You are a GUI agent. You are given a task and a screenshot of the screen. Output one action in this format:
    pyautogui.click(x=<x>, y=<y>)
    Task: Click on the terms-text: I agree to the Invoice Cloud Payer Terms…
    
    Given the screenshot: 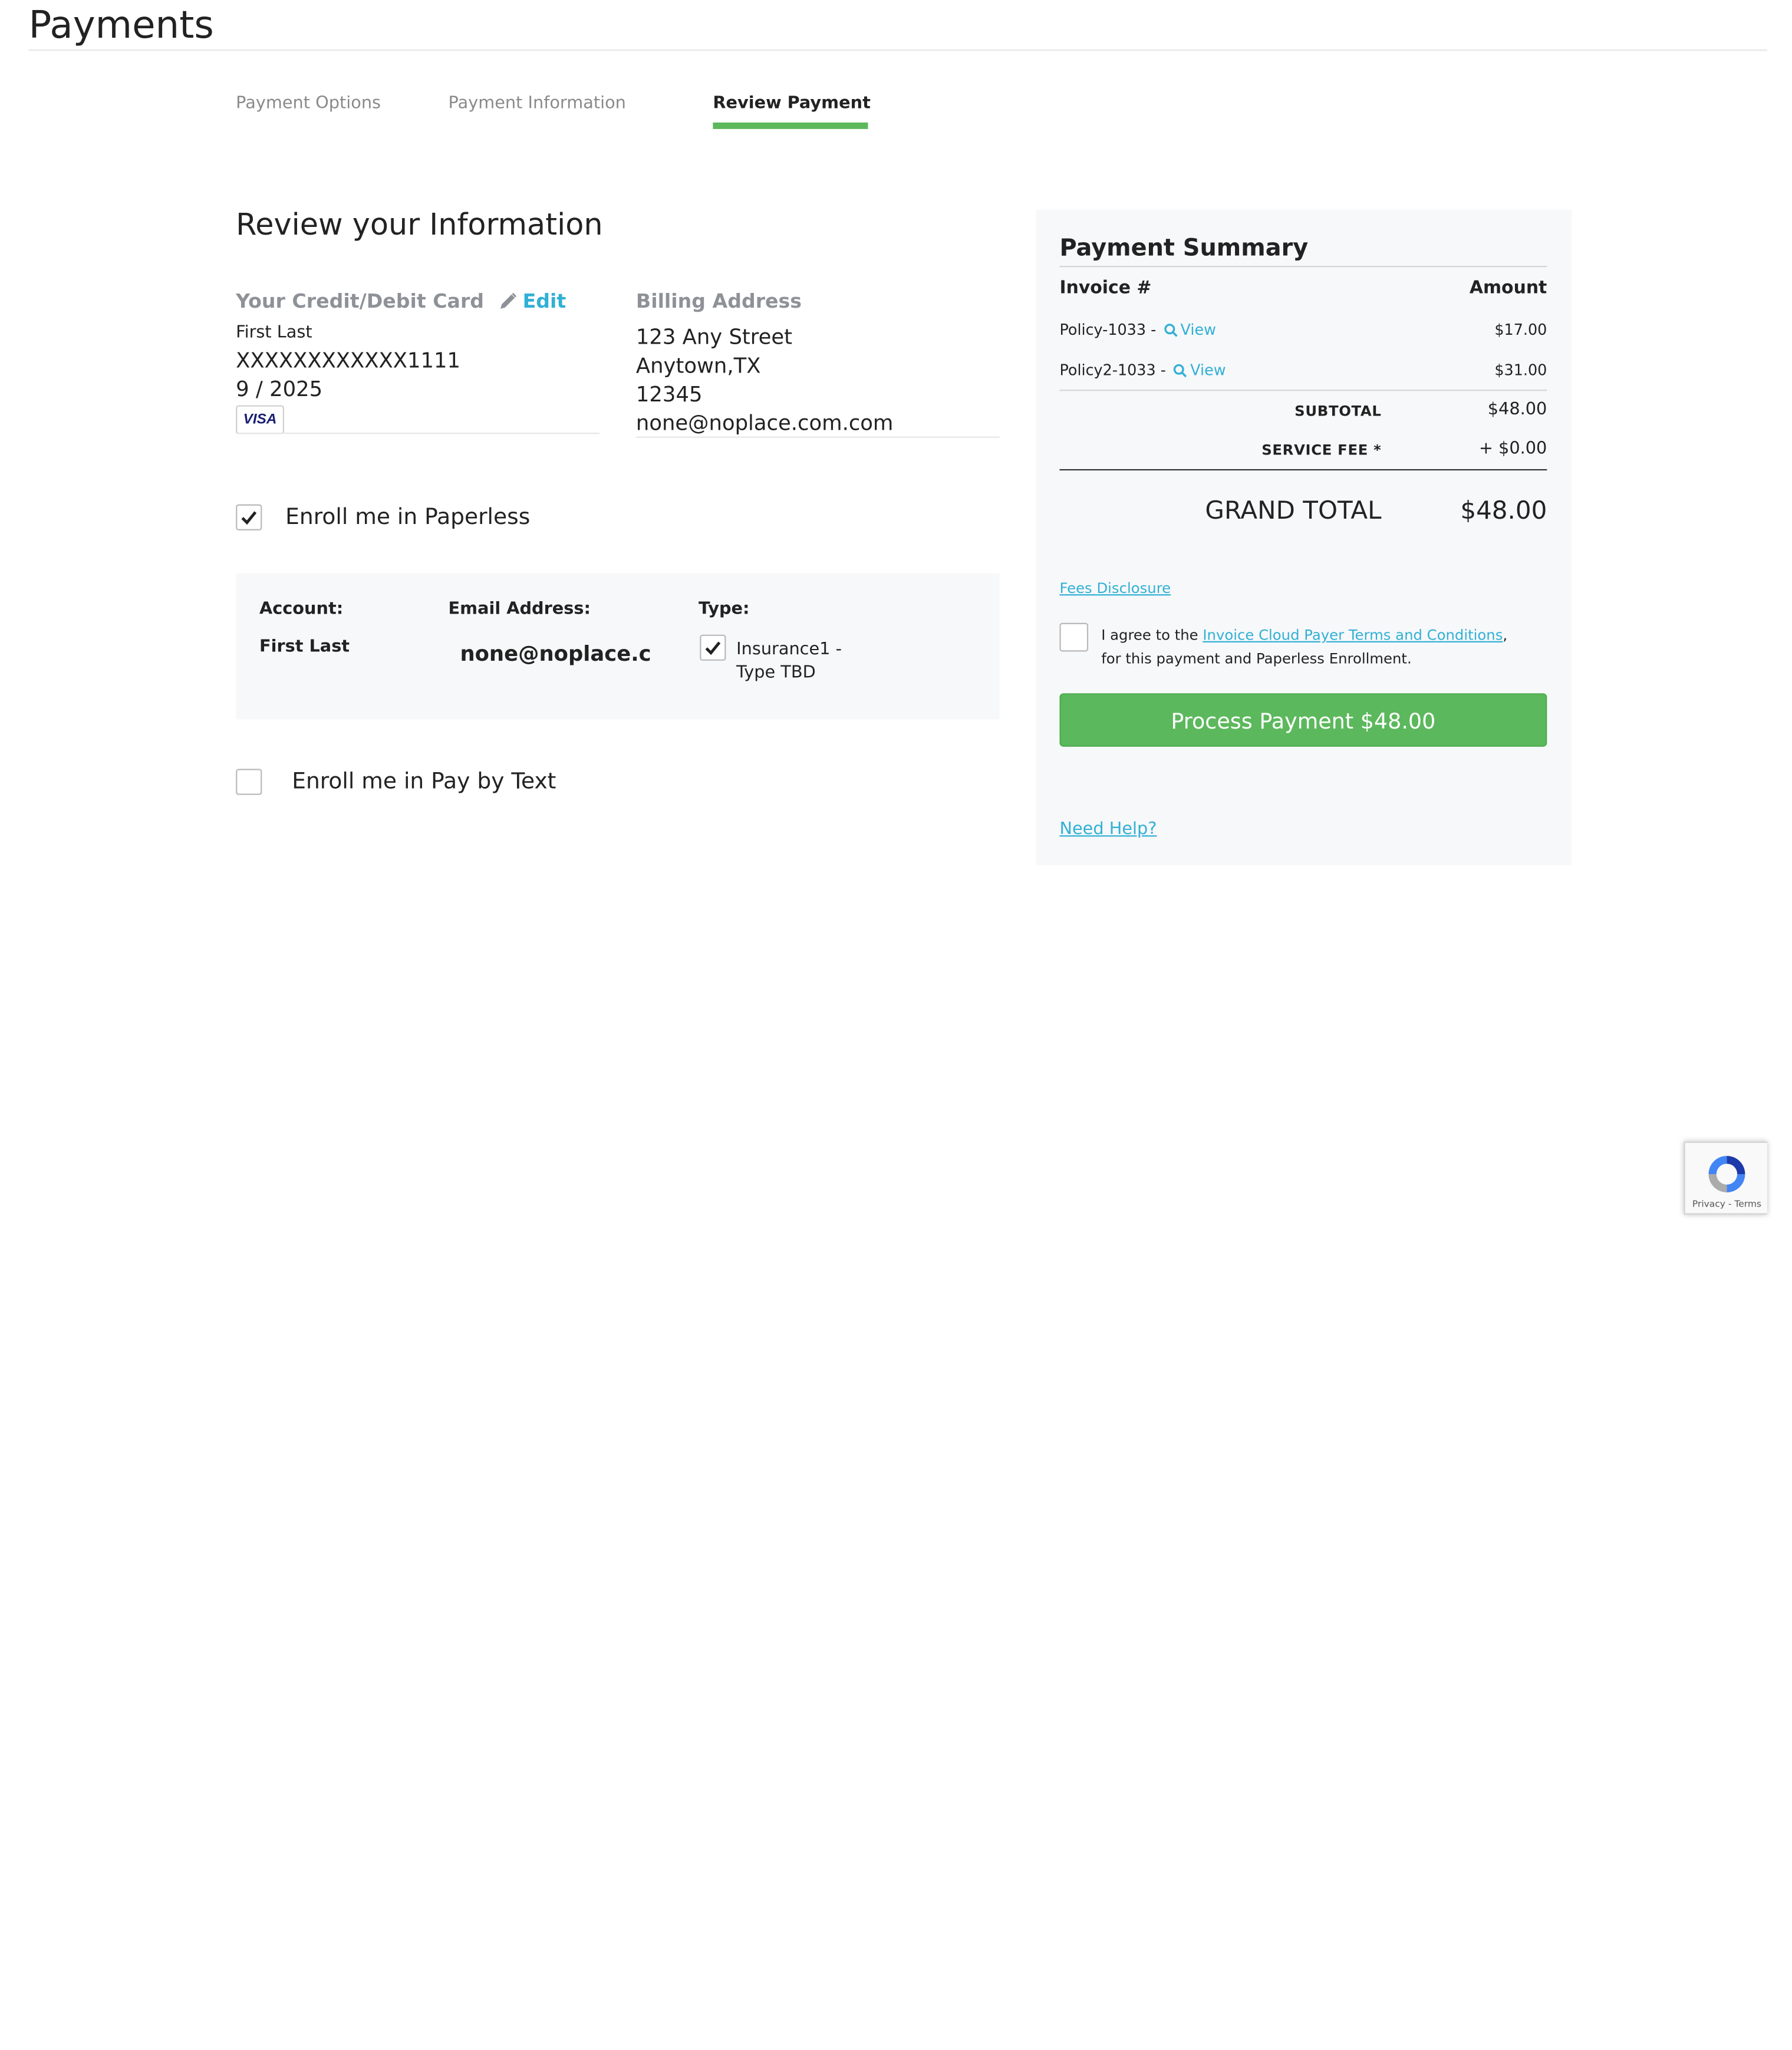 What is the action you would take?
    pyautogui.click(x=1309, y=647)
    